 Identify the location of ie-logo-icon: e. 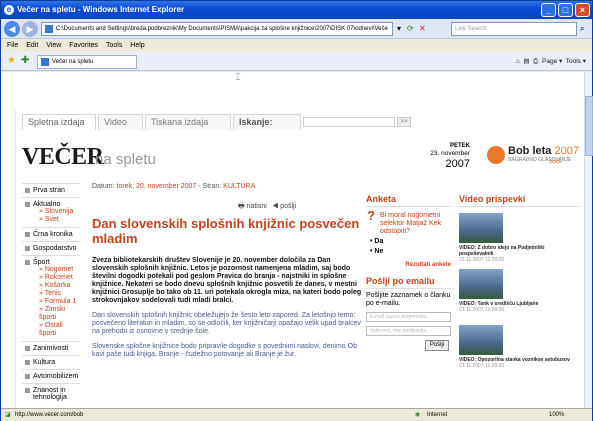
(9, 10).